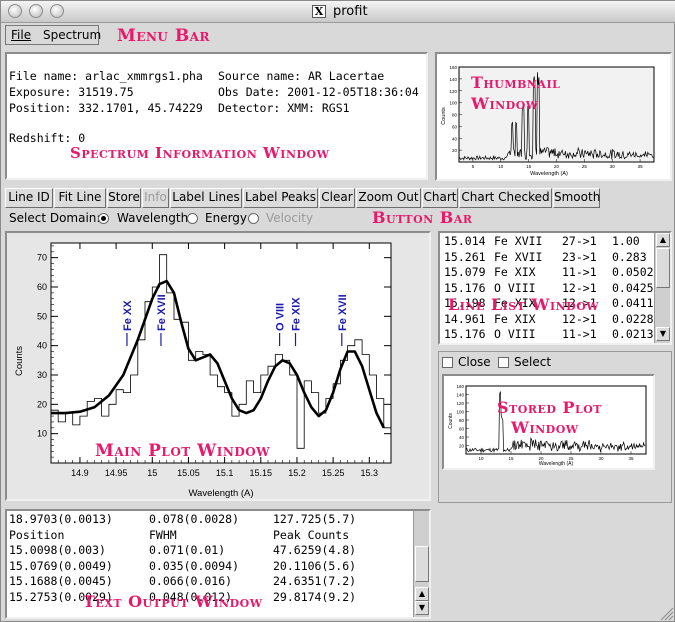 The height and width of the screenshot is (622, 675). I want to click on menu-file: File, so click(21, 35).